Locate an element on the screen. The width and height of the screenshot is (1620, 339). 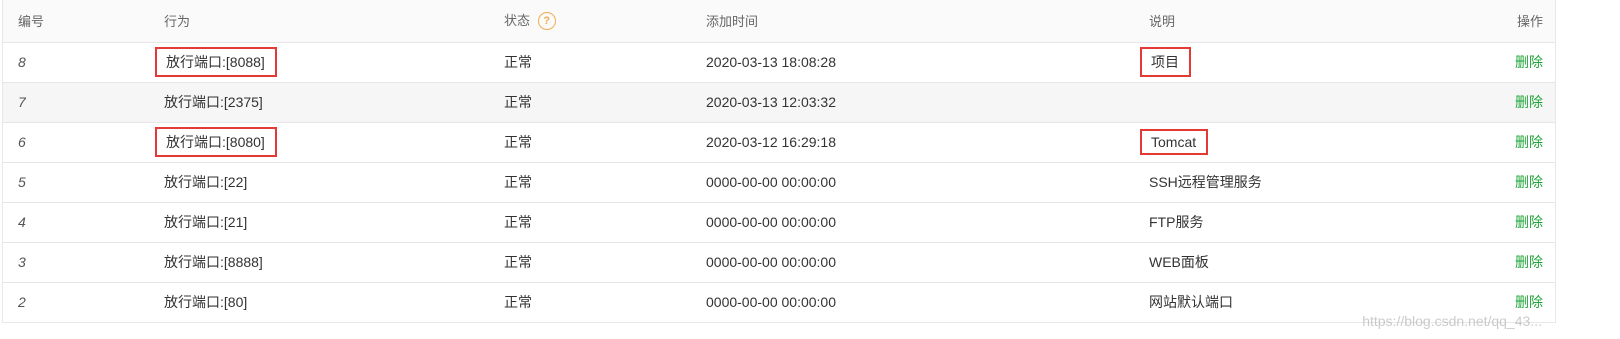
highlighted-action: 放行端口:[8088] is located at coordinates (216, 62).